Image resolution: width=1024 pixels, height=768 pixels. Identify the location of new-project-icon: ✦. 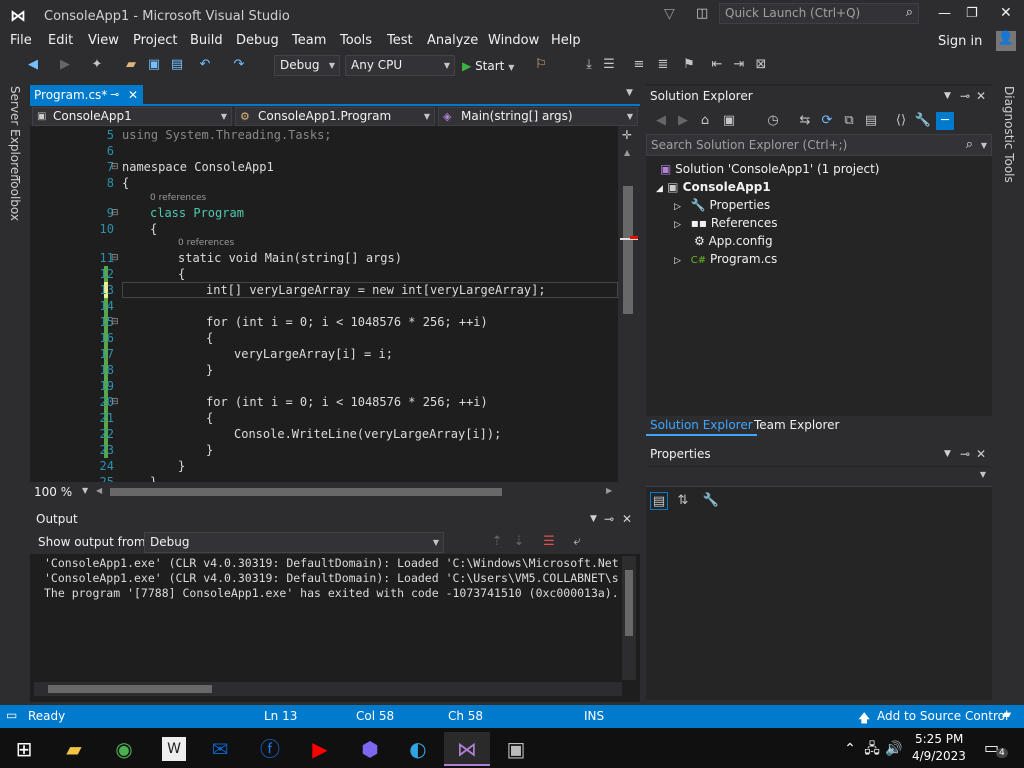
(97, 65).